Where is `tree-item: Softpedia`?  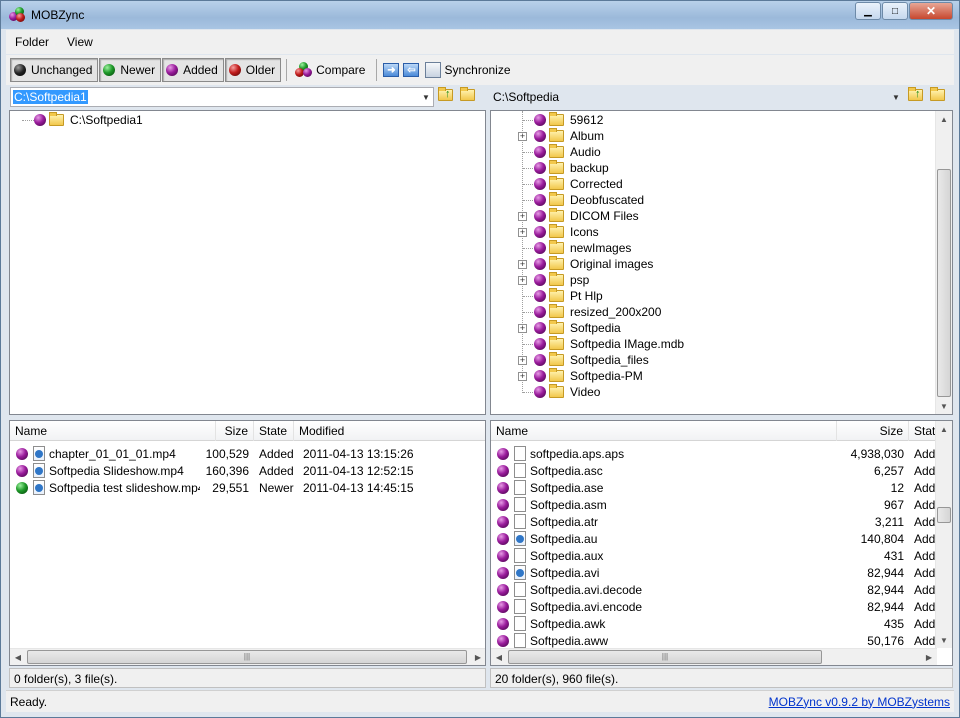
tree-item: Softpedia is located at coordinates (577, 328).